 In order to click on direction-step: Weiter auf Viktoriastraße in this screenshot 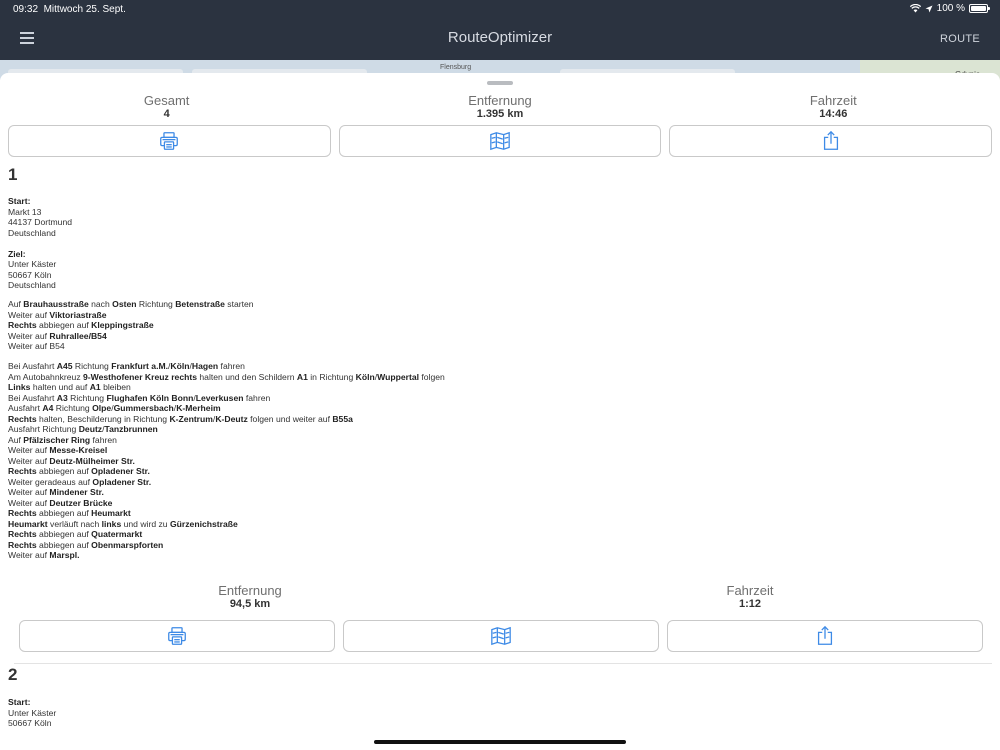, I will do `click(57, 314)`.